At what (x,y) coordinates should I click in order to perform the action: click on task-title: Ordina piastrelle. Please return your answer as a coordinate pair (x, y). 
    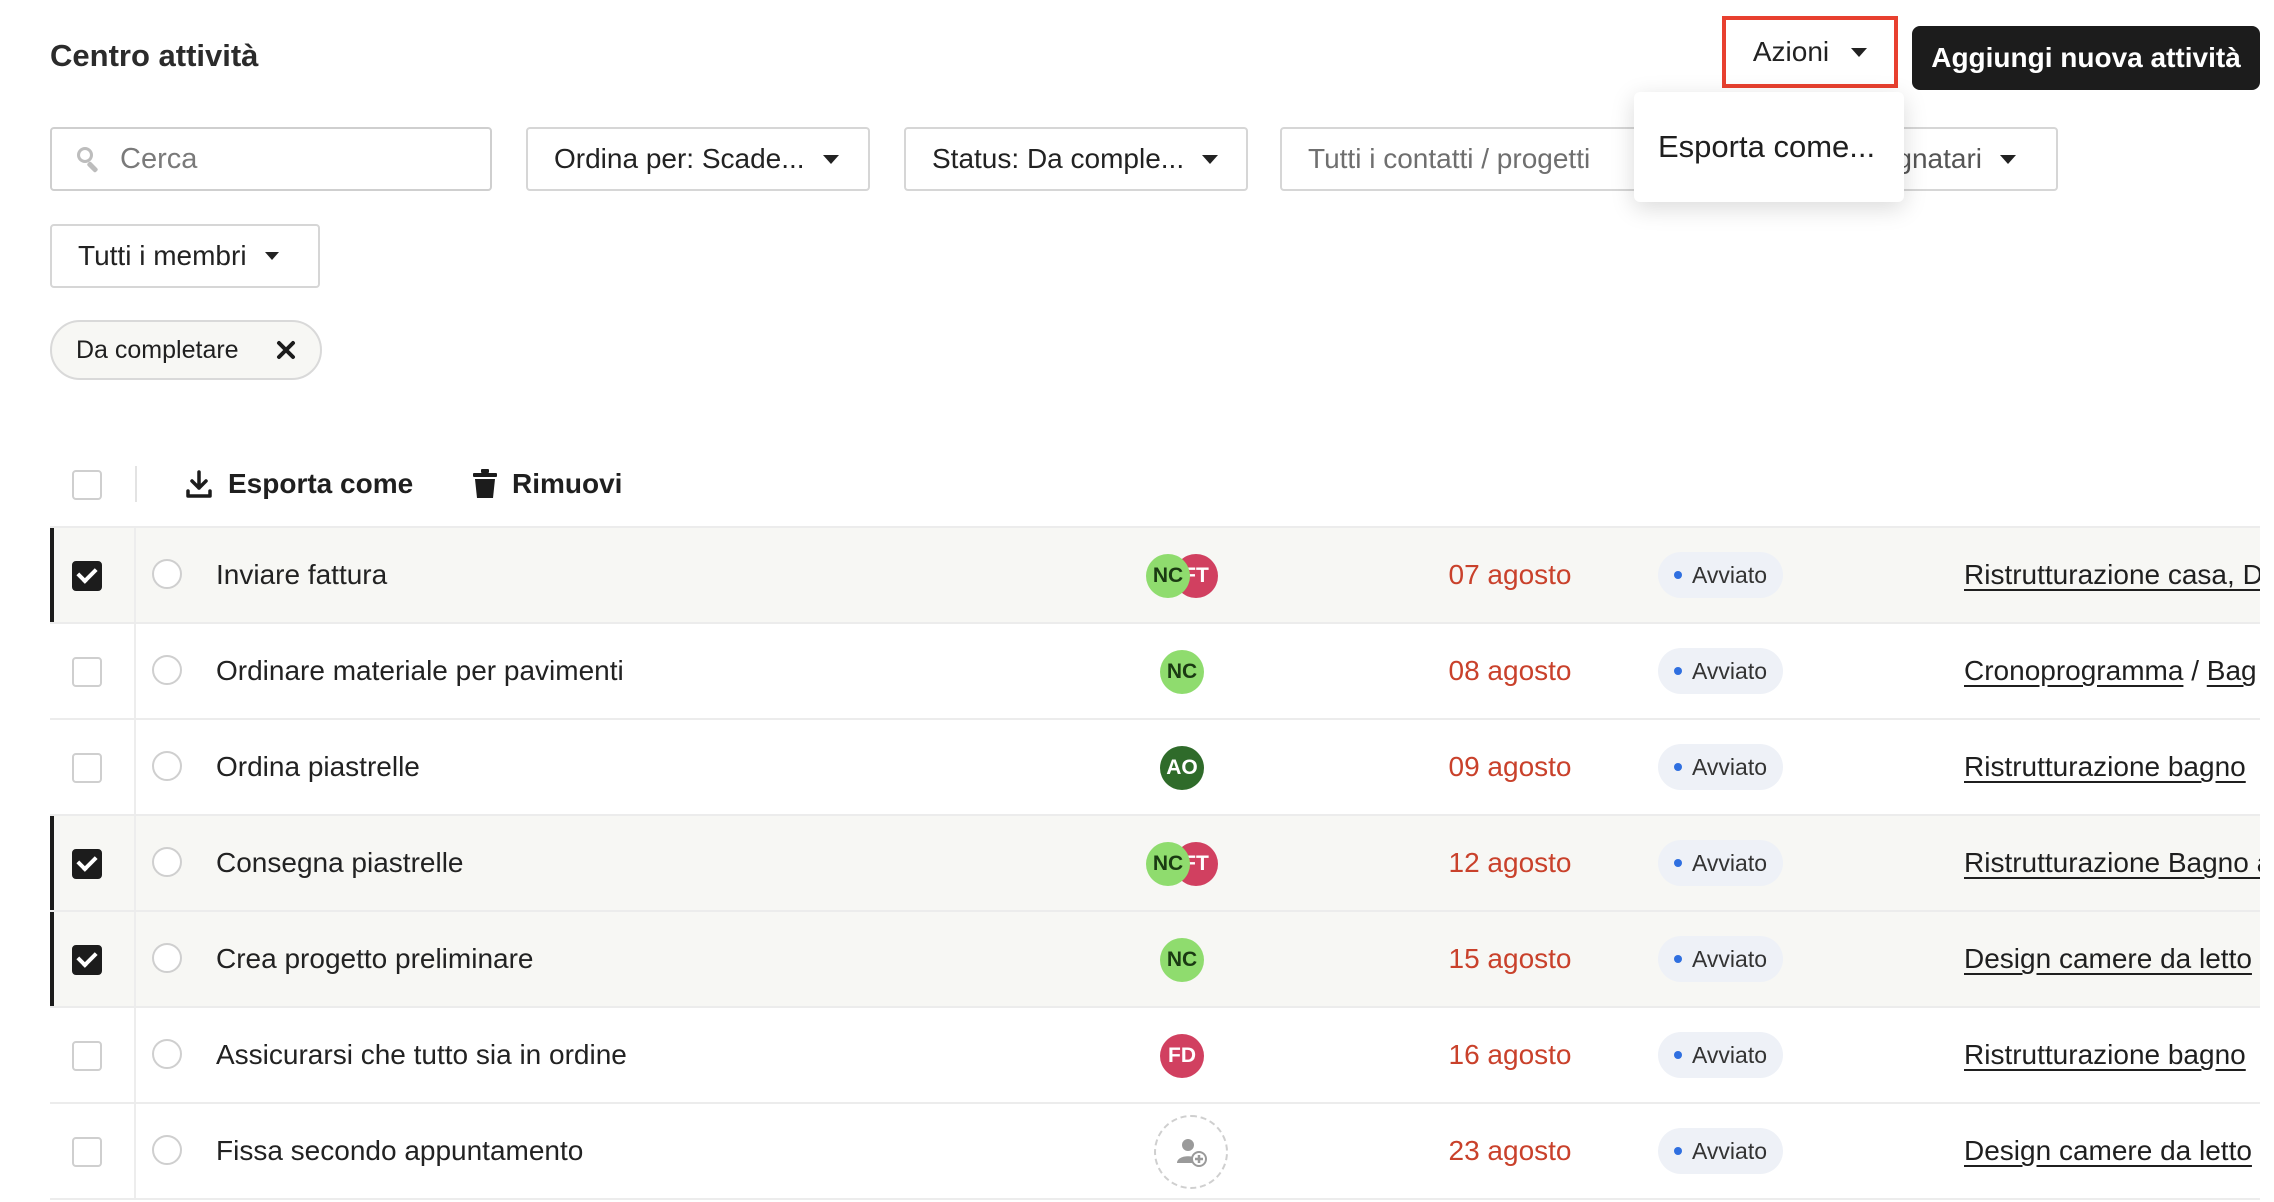
    Looking at the image, I should click on (318, 767).